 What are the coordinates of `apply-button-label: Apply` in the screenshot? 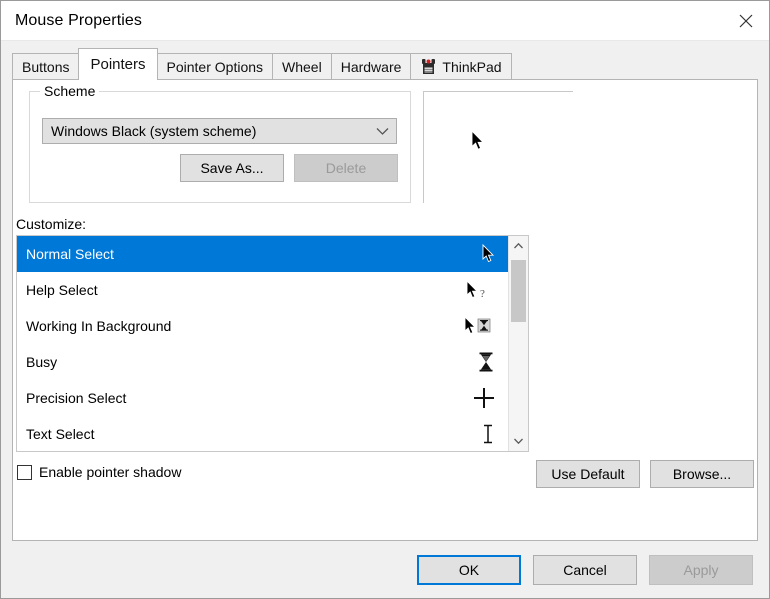 It's located at (701, 569).